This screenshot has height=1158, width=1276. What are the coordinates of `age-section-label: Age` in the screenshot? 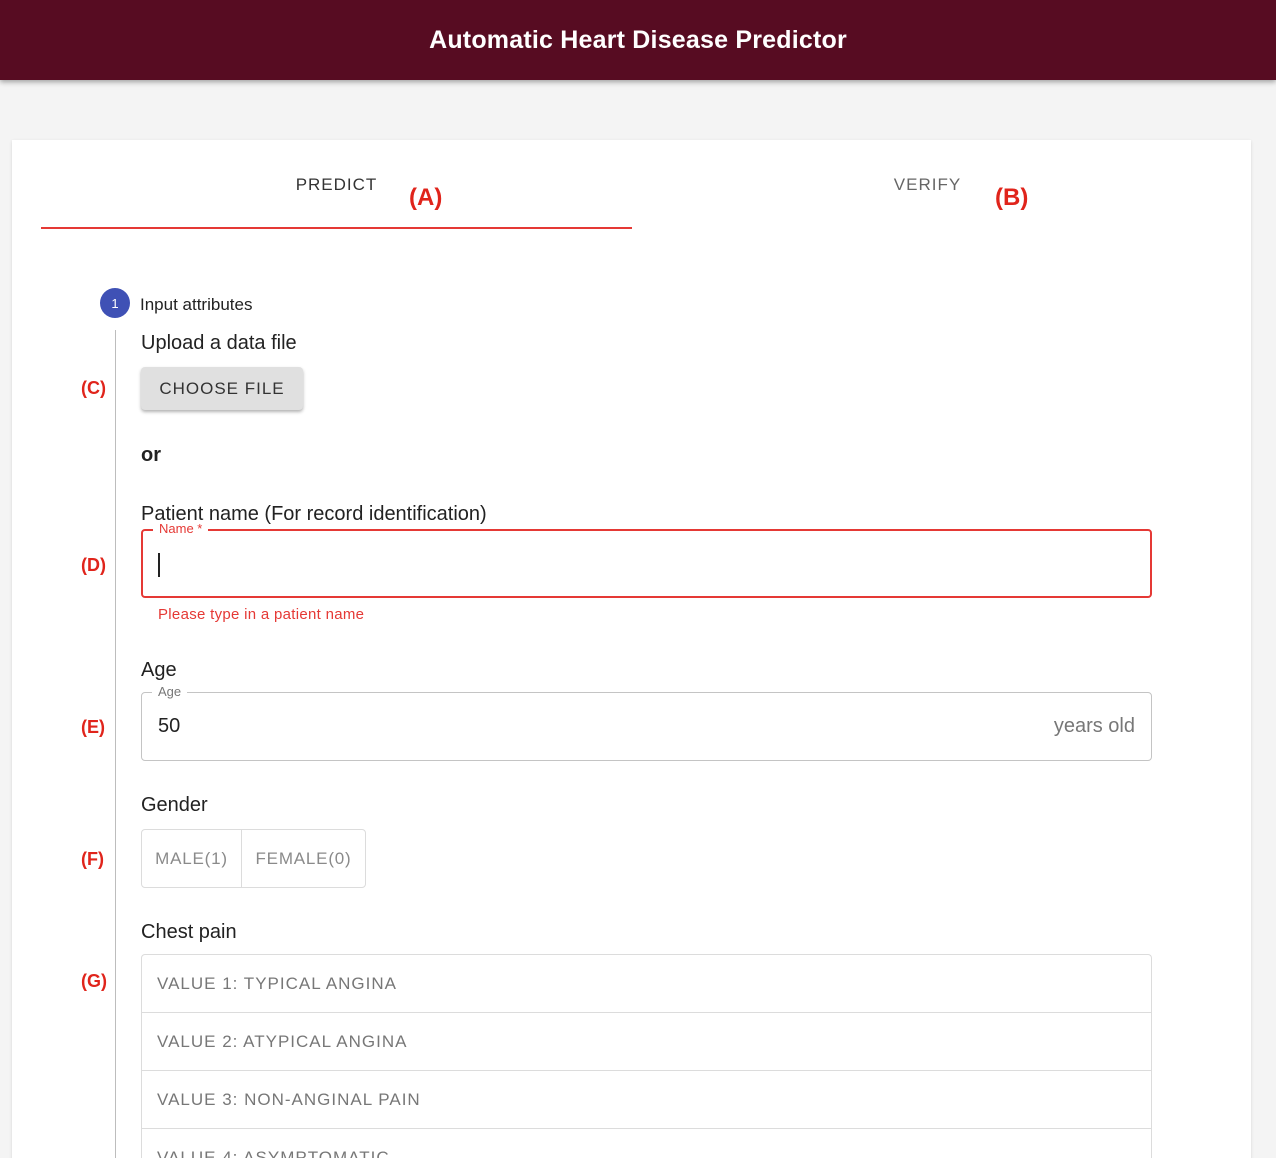 It's located at (159, 670).